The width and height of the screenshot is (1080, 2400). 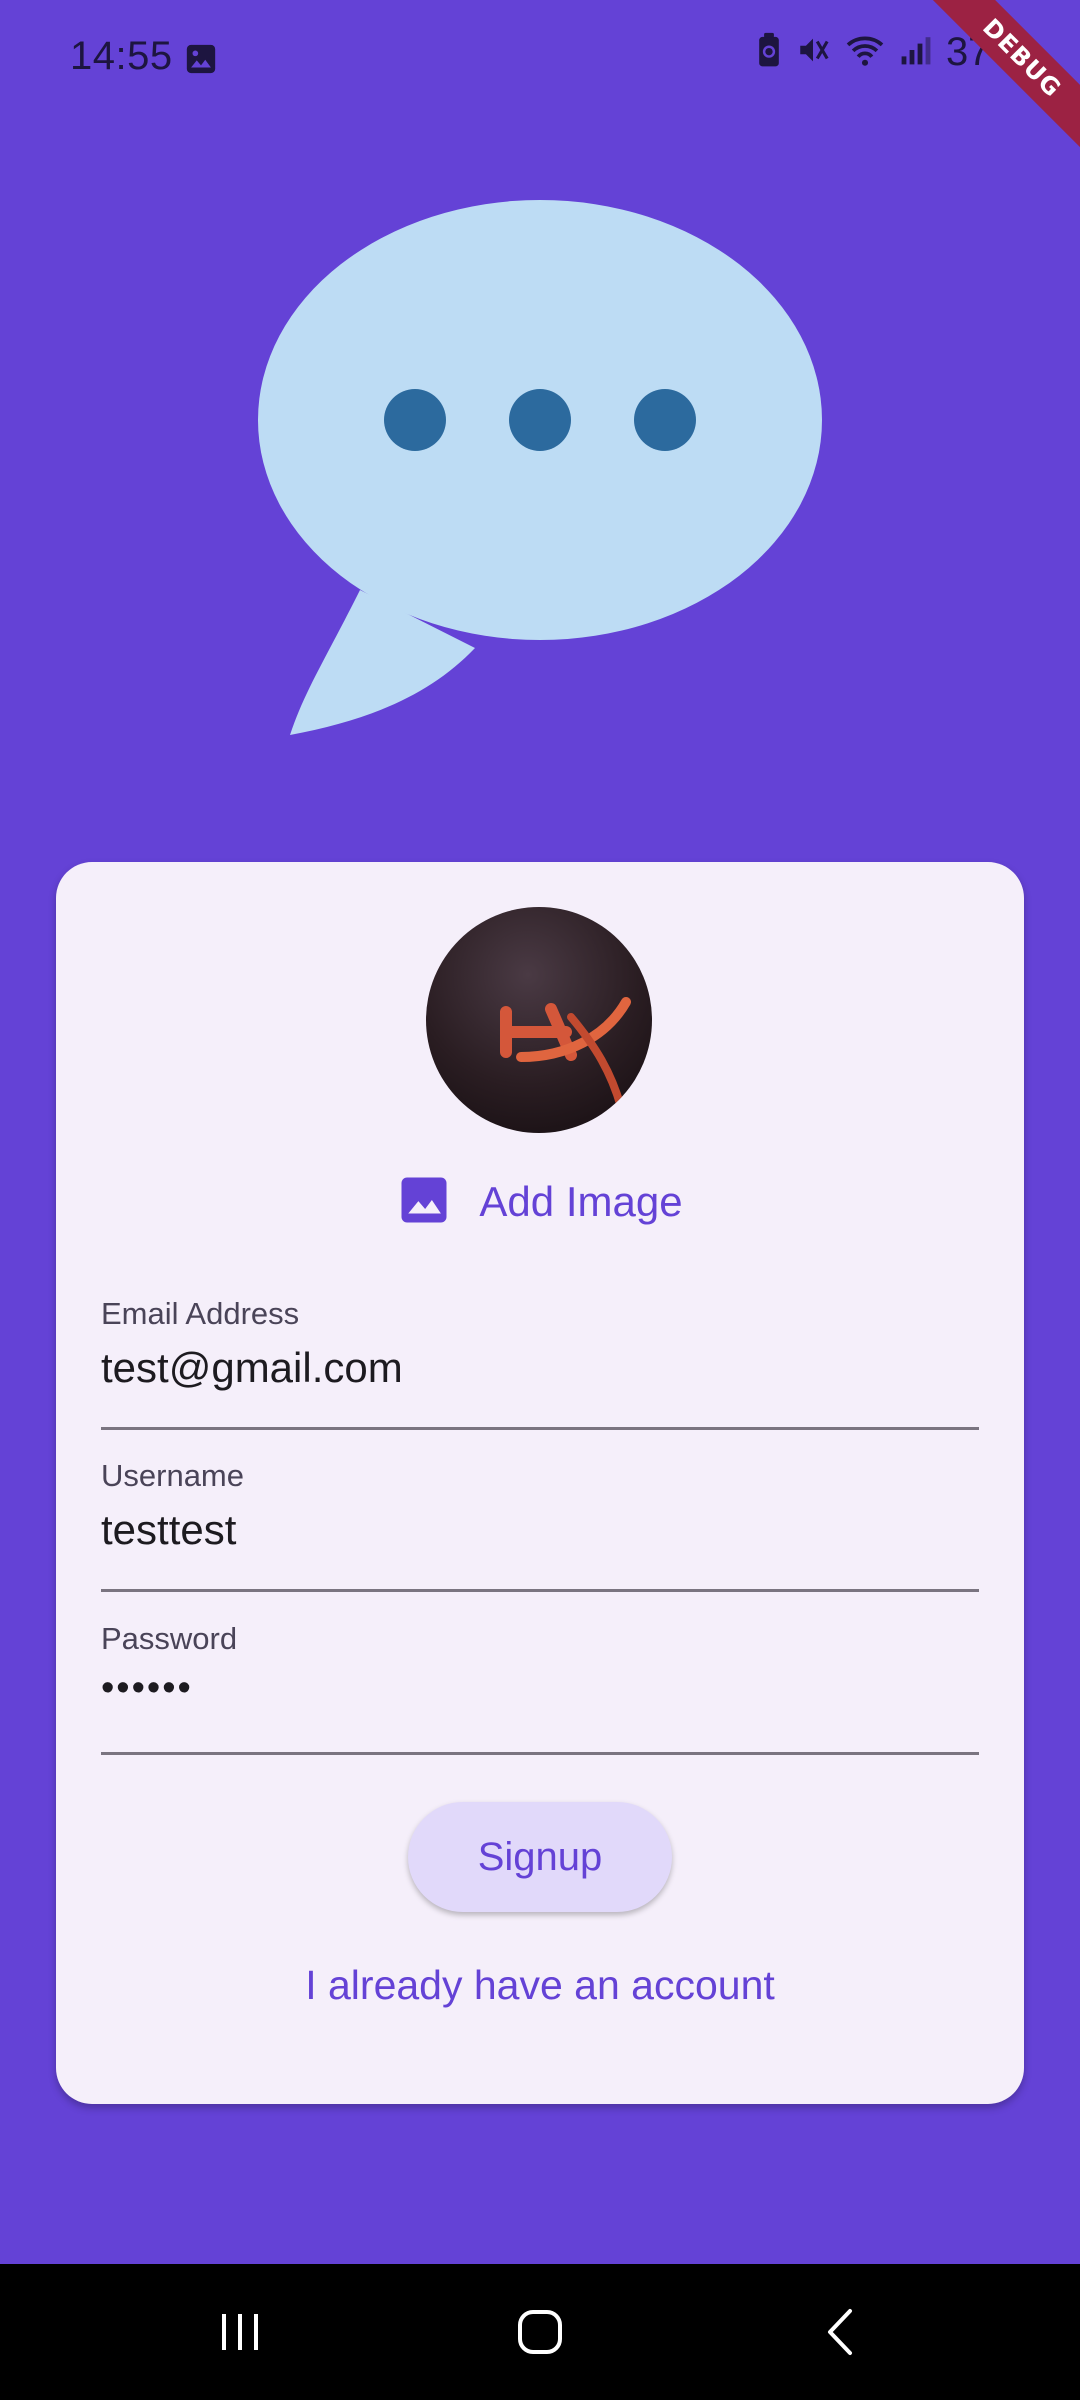 I want to click on username-input: testtest, so click(x=168, y=1530).